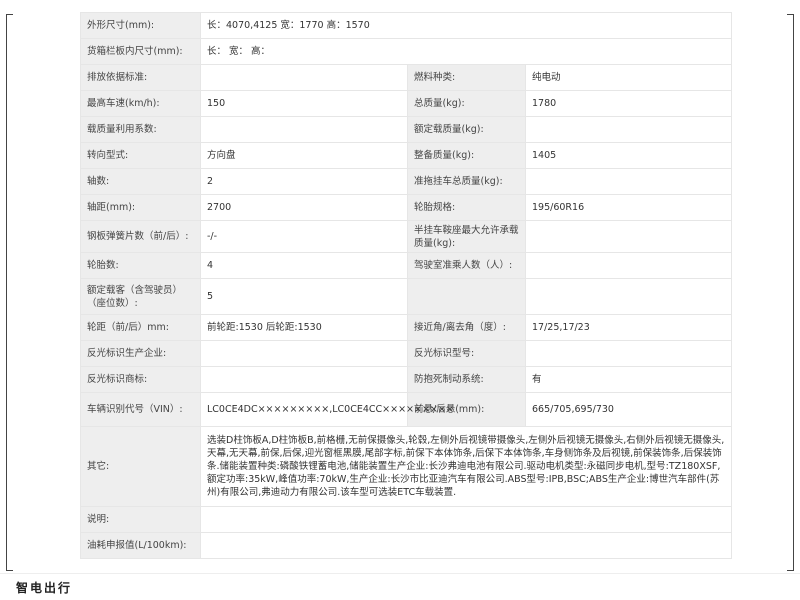  I want to click on spec-value: 纯电动, so click(628, 77).